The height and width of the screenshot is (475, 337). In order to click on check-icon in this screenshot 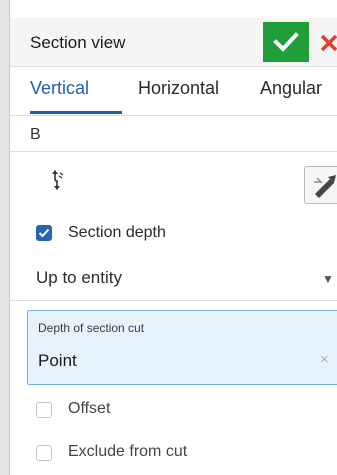, I will do `click(286, 42)`.